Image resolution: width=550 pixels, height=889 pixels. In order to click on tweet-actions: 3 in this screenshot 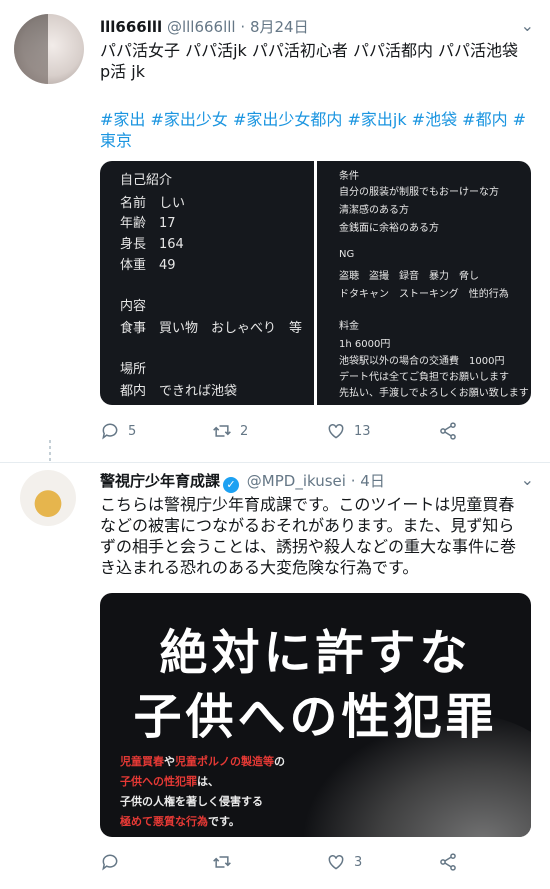, I will do `click(310, 864)`.